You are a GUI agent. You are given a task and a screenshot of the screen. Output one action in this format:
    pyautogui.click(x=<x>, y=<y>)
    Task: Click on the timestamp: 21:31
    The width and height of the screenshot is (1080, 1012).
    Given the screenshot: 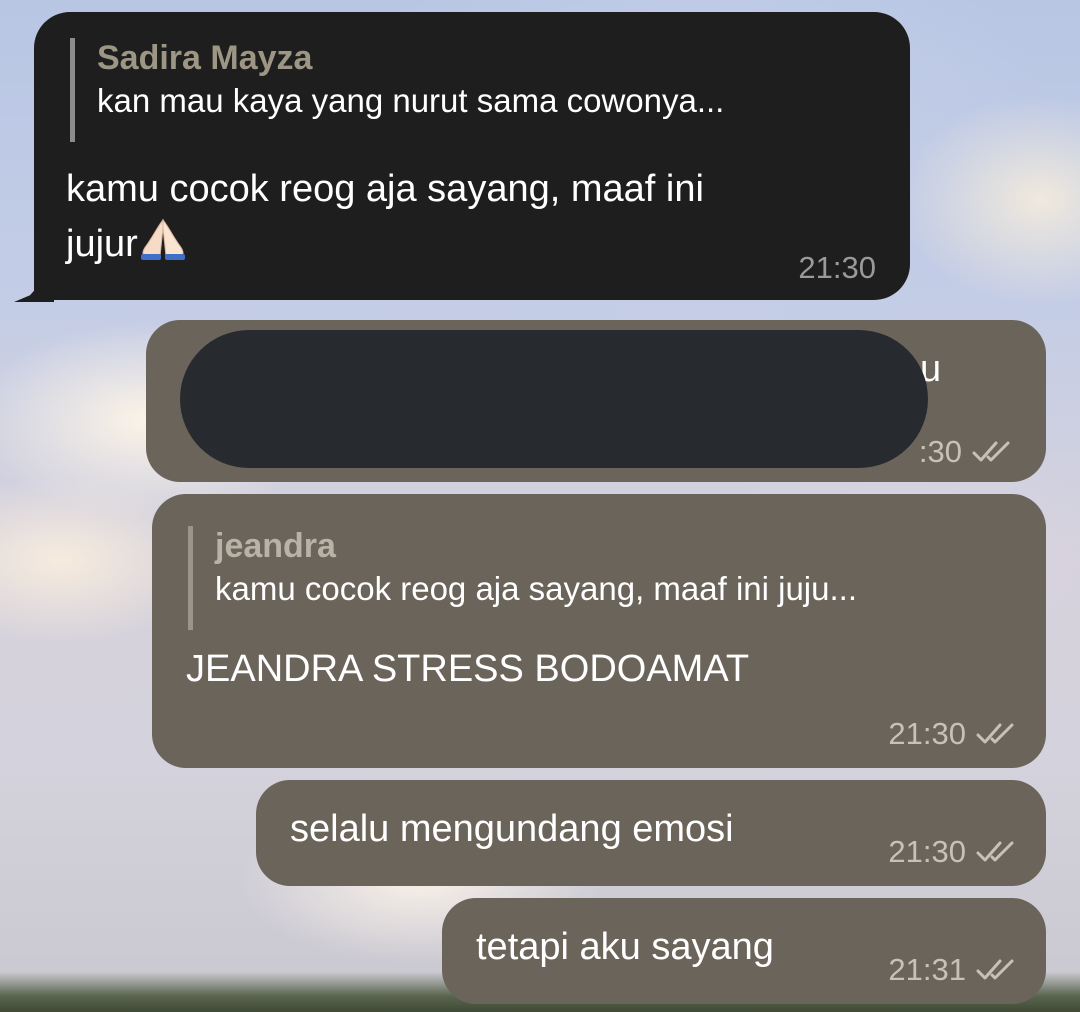 What is the action you would take?
    pyautogui.click(x=927, y=969)
    